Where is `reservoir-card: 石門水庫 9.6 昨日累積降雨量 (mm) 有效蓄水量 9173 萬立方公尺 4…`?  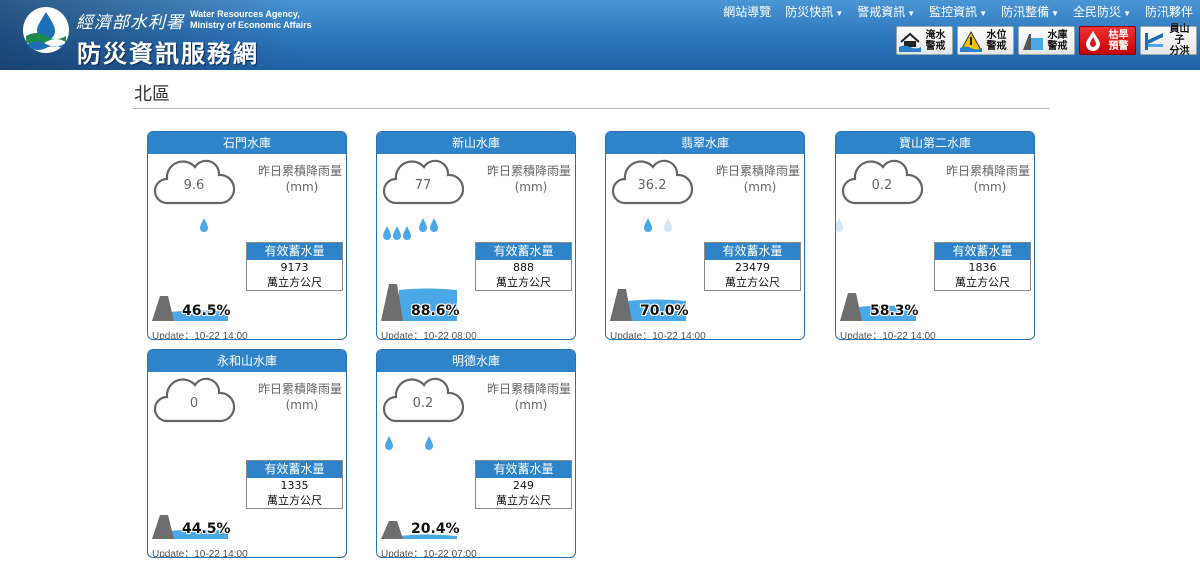
reservoir-card: 石門水庫 9.6 昨日累積降雨量 (mm) 有效蓄水量 9173 萬立方公尺 4… is located at coordinates (247, 235).